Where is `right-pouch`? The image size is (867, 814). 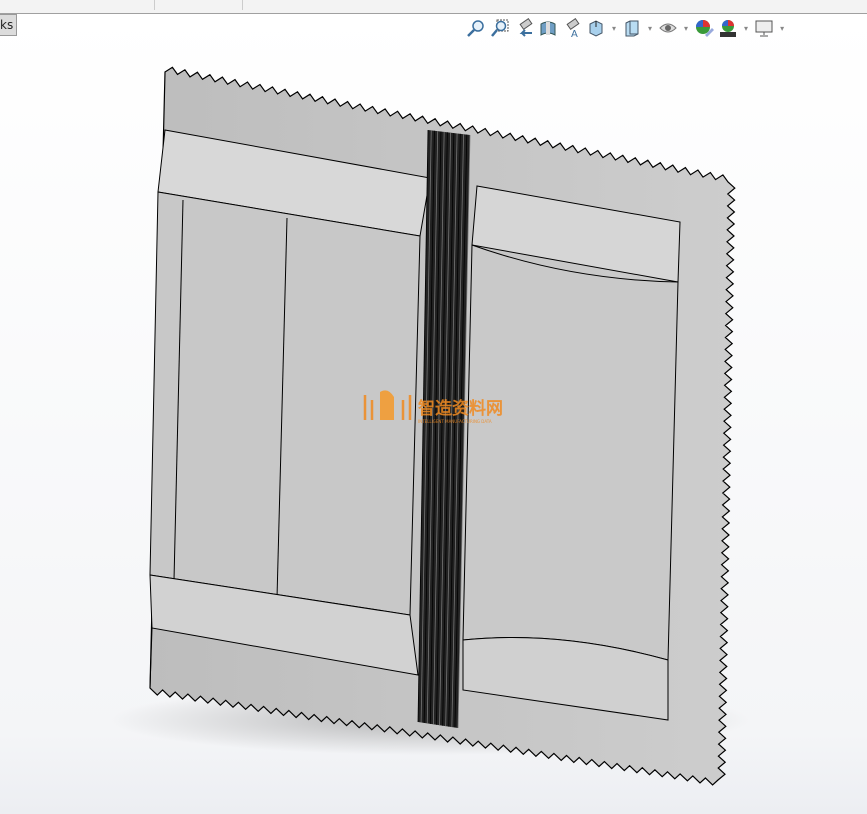 right-pouch is located at coordinates (570, 452).